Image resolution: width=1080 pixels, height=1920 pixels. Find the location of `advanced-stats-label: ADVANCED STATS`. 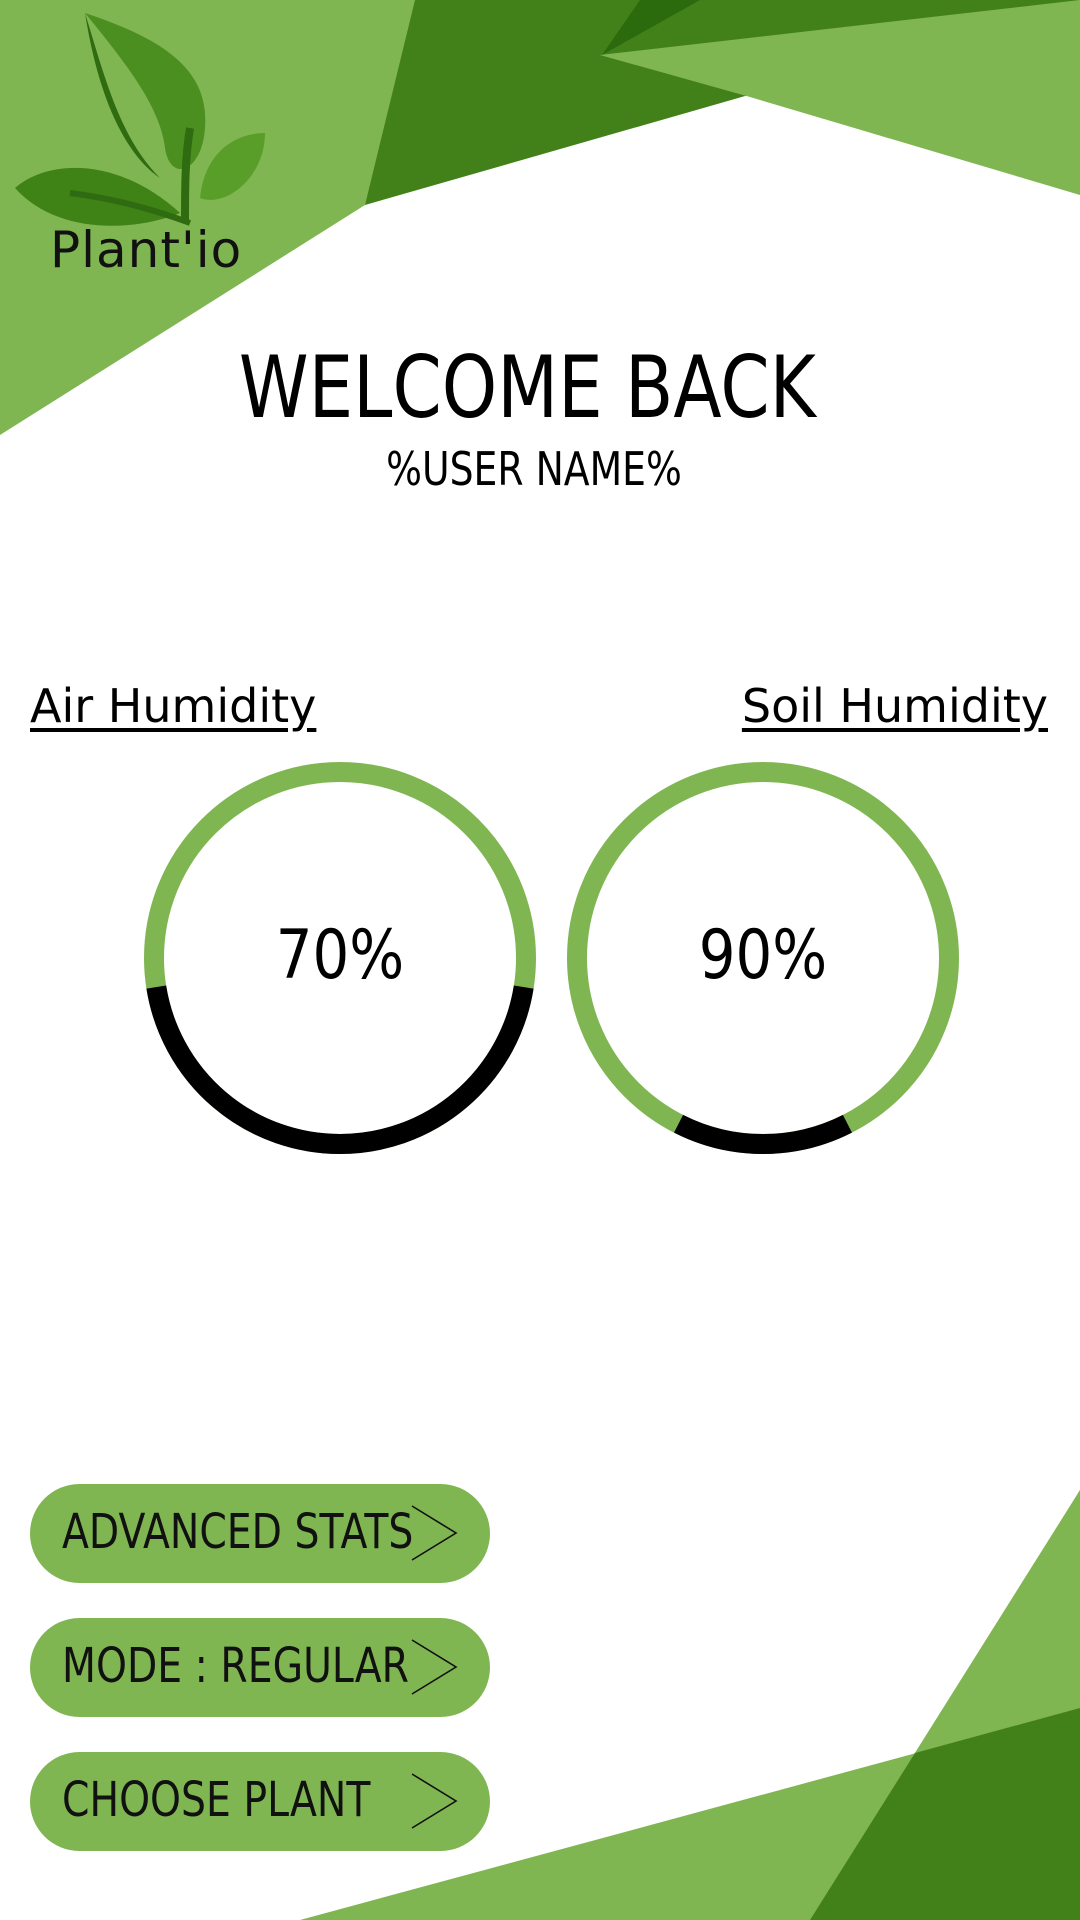

advanced-stats-label: ADVANCED STATS is located at coordinates (238, 1532).